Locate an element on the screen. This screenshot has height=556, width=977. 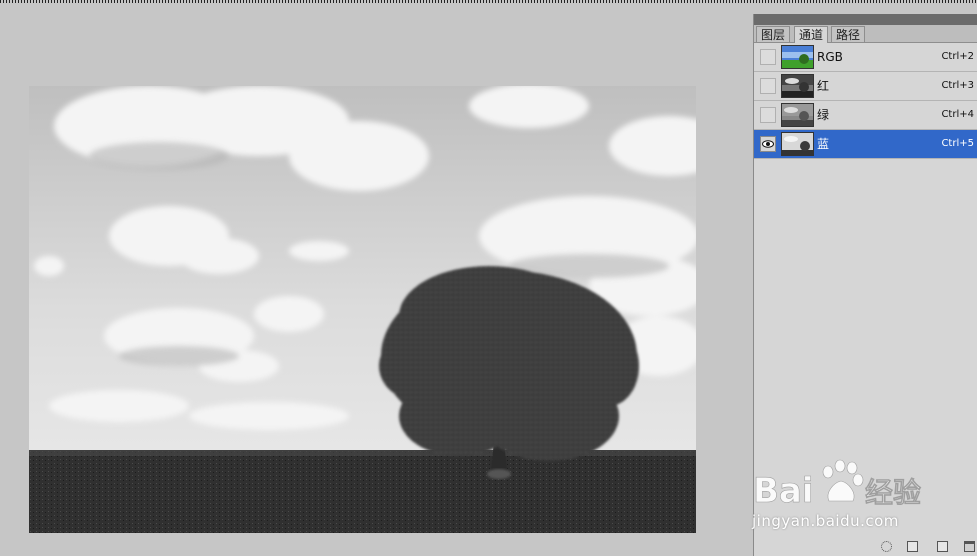
channel-name: 红 is located at coordinates (823, 86).